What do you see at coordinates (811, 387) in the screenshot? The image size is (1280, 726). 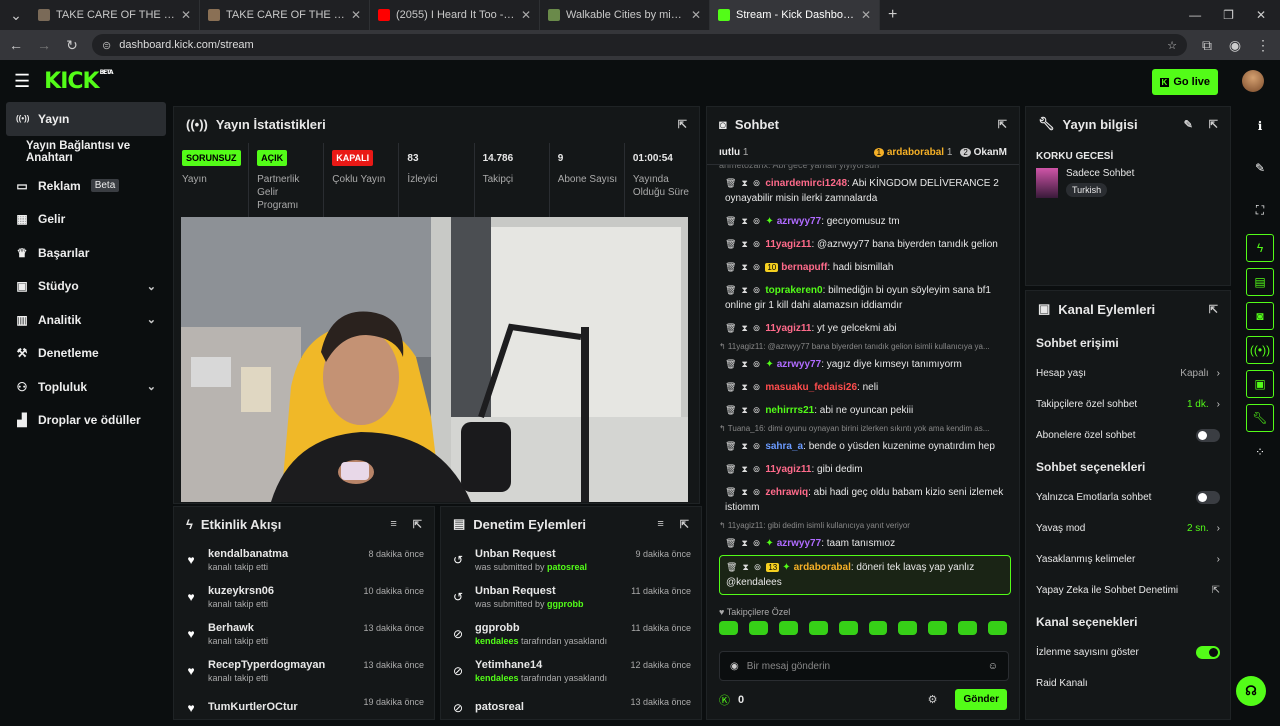 I see `chat-username: masuaku_fedaisi26` at bounding box center [811, 387].